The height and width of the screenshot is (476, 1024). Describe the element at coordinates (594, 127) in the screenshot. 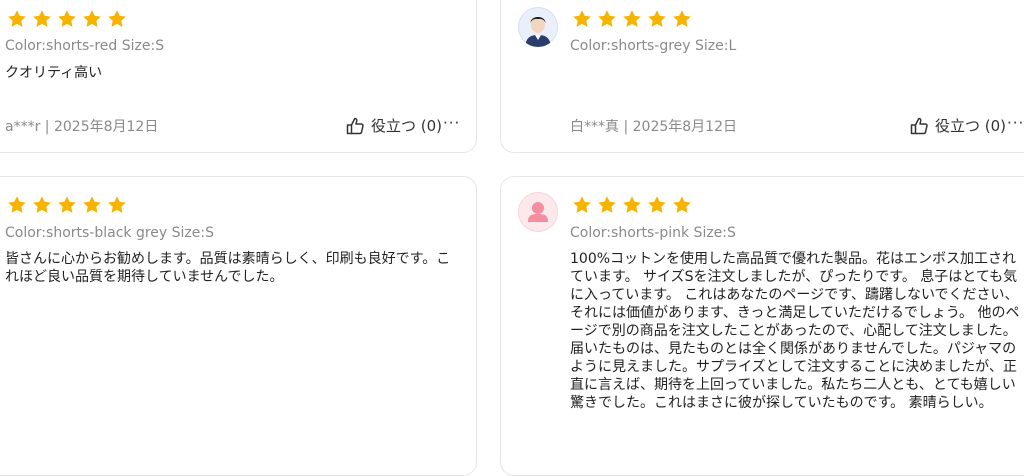

I see `review-author: 白***真` at that location.